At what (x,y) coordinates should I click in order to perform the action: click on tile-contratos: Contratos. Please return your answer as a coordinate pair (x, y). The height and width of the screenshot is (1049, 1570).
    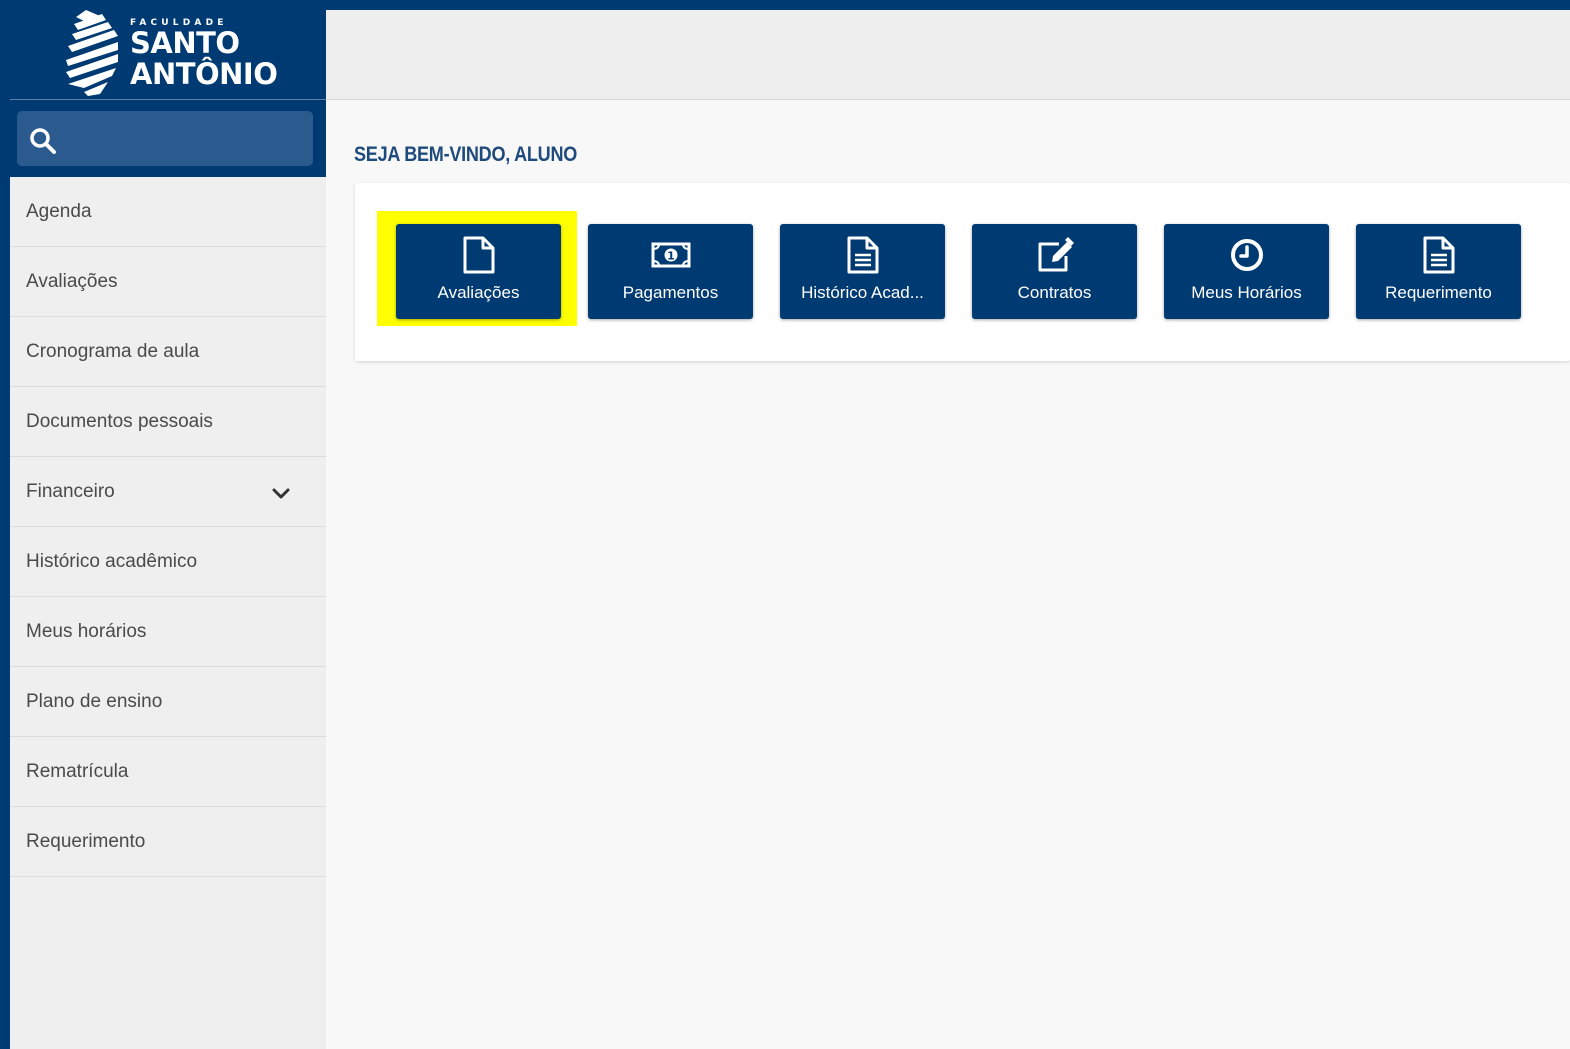
    Looking at the image, I should click on (1054, 271).